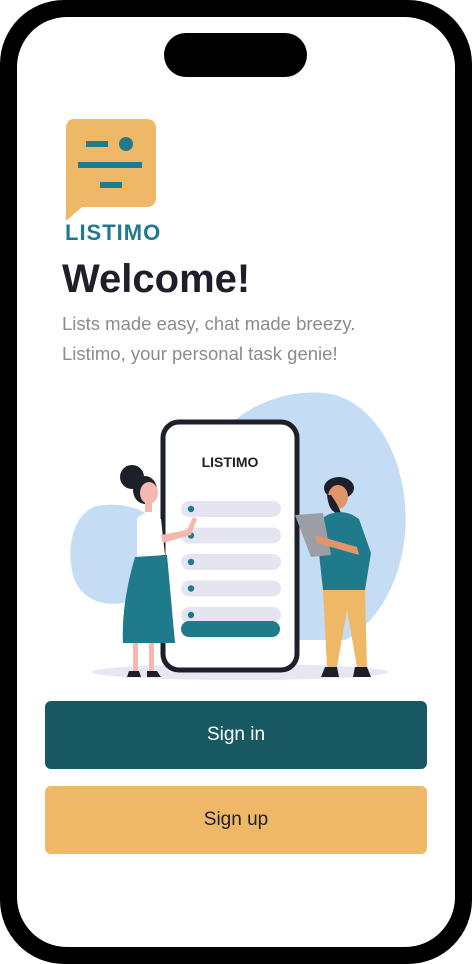  What do you see at coordinates (230, 629) in the screenshot?
I see `illustration-phone-button` at bounding box center [230, 629].